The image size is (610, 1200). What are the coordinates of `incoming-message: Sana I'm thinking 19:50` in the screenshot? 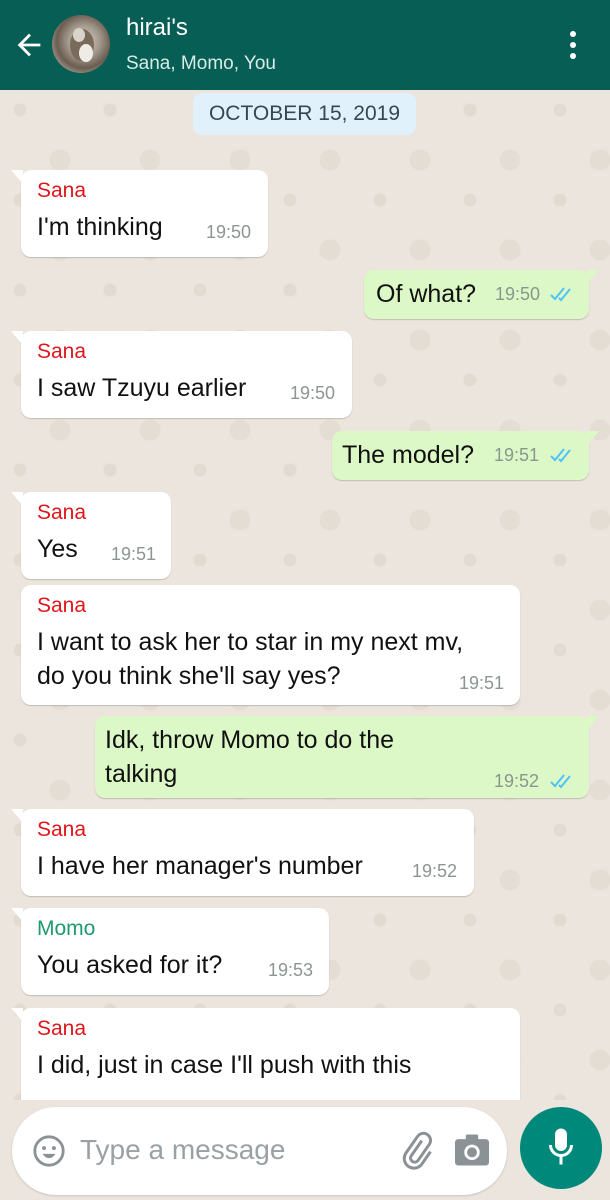 It's located at (139, 213).